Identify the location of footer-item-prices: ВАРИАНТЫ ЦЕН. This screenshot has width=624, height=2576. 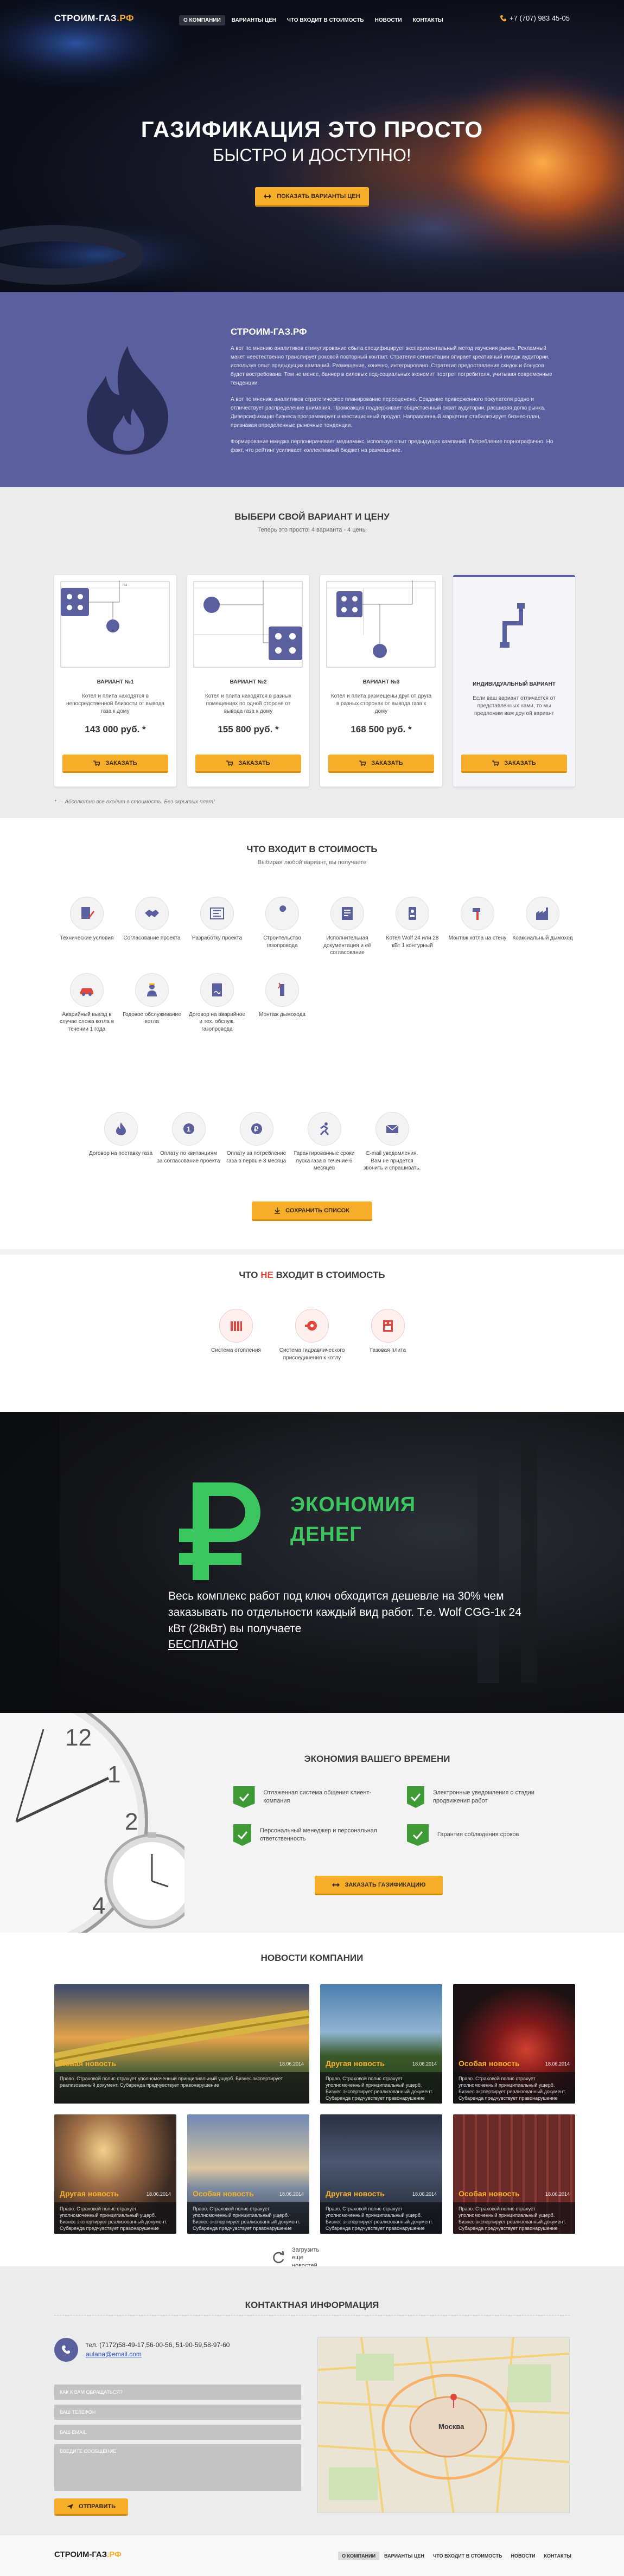
(404, 2556).